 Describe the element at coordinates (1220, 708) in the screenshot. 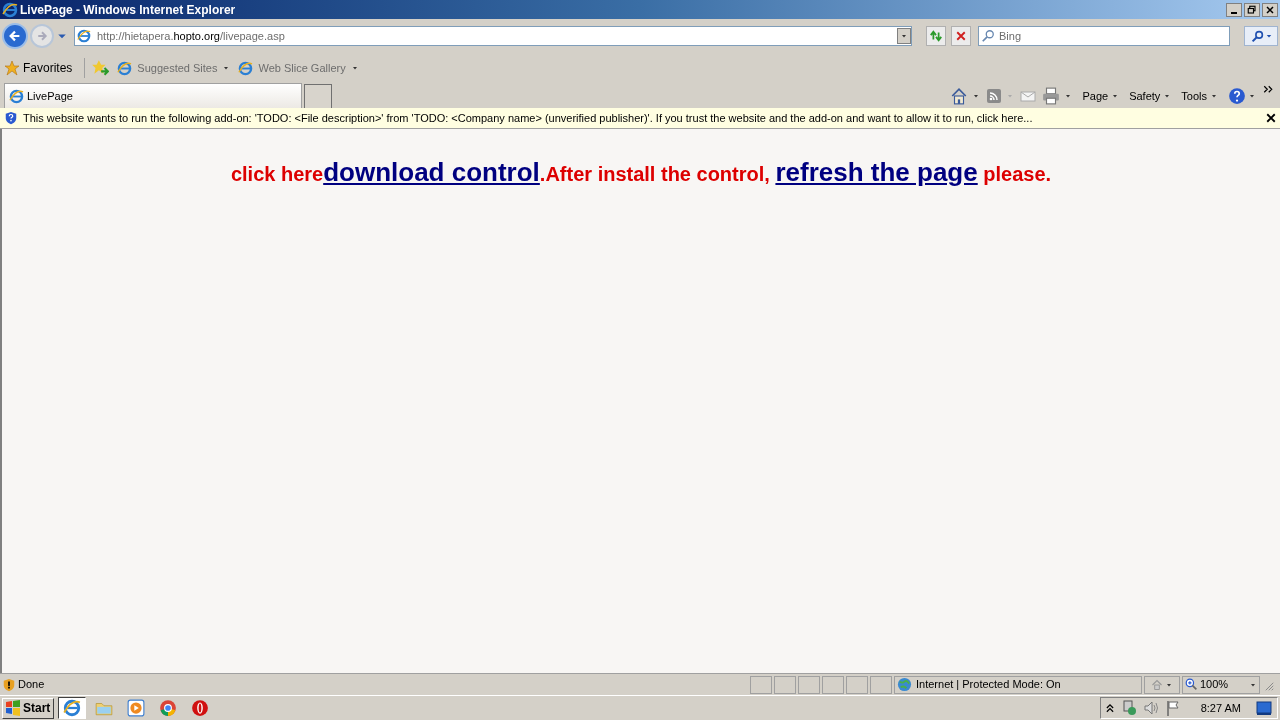

I see `clock-text: 8:27 AM` at that location.